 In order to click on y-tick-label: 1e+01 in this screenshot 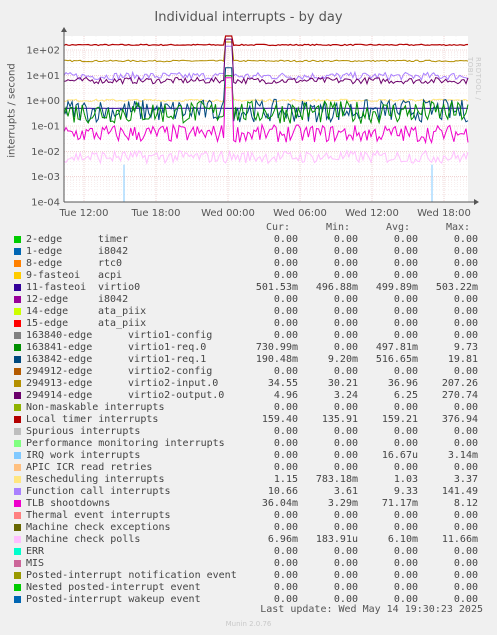, I will do `click(43, 76)`.